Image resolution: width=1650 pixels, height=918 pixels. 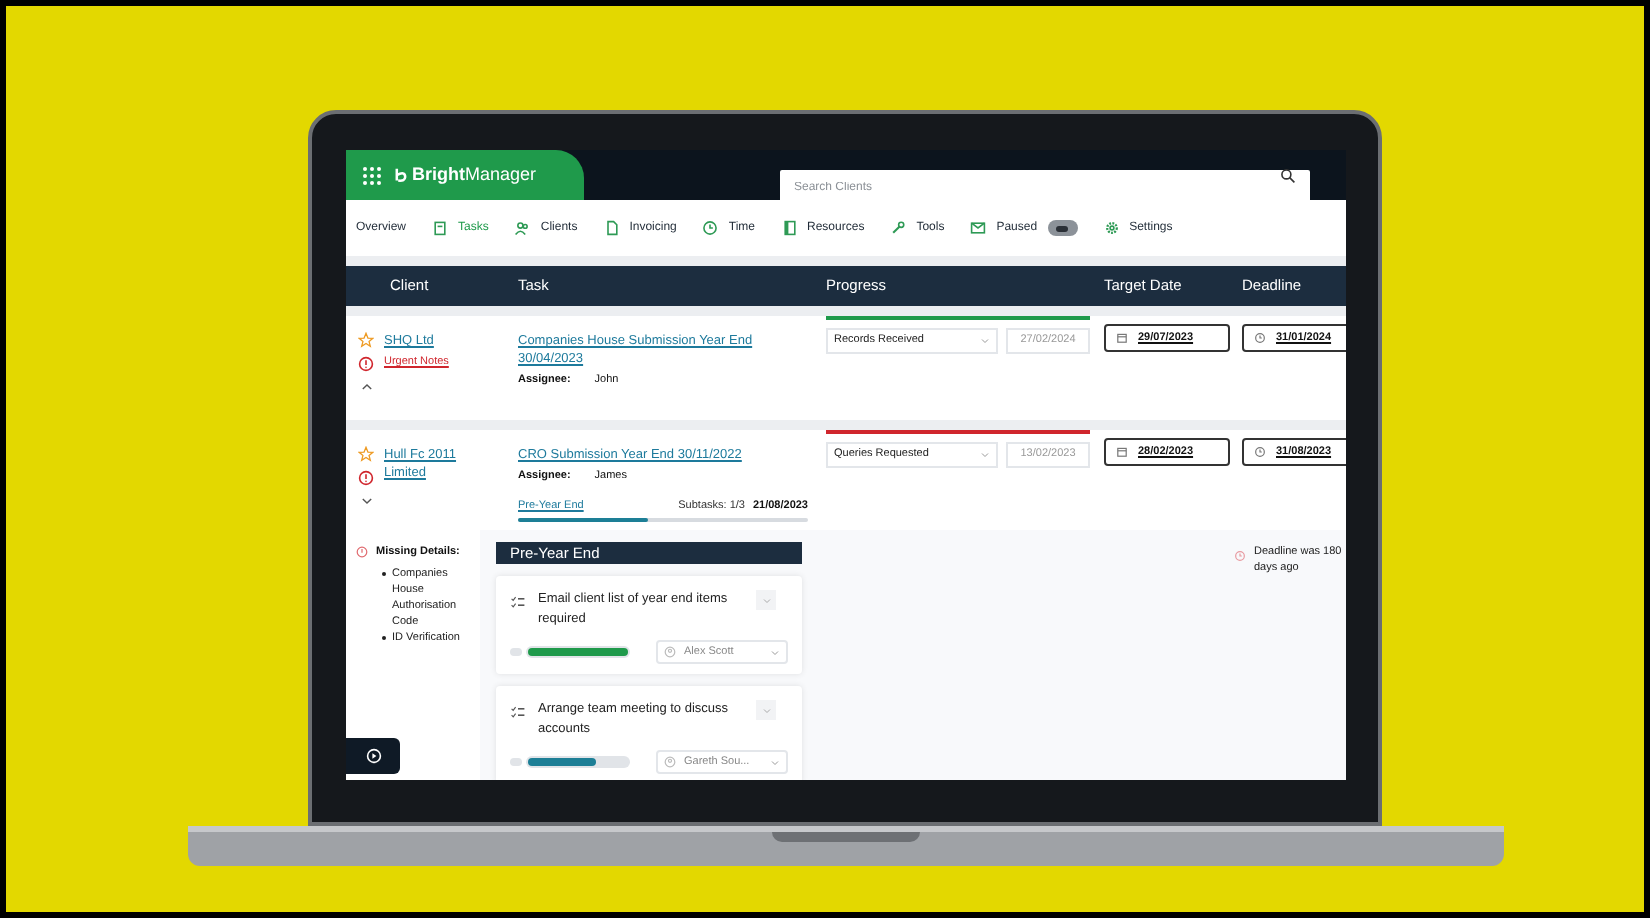 I want to click on app-grid-icon, so click(x=372, y=175).